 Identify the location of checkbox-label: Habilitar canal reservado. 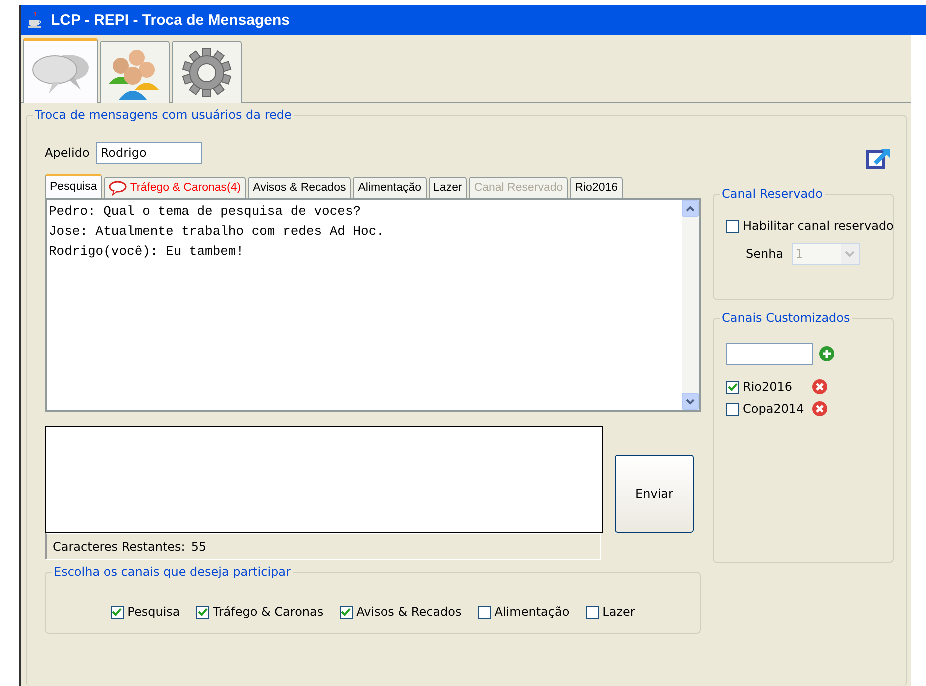
(818, 226).